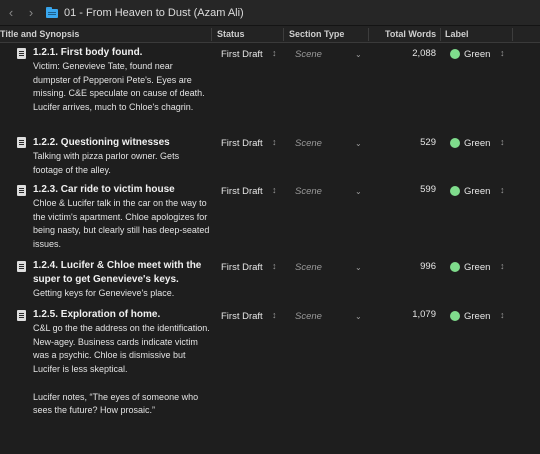  Describe the element at coordinates (11, 13) in the screenshot. I see `chevron-left-icon: ‹` at that location.